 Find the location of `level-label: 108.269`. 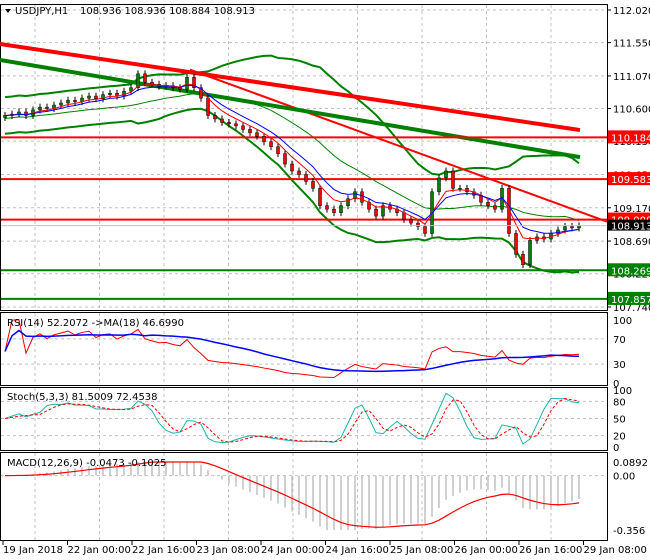

level-label: 108.269 is located at coordinates (630, 271).